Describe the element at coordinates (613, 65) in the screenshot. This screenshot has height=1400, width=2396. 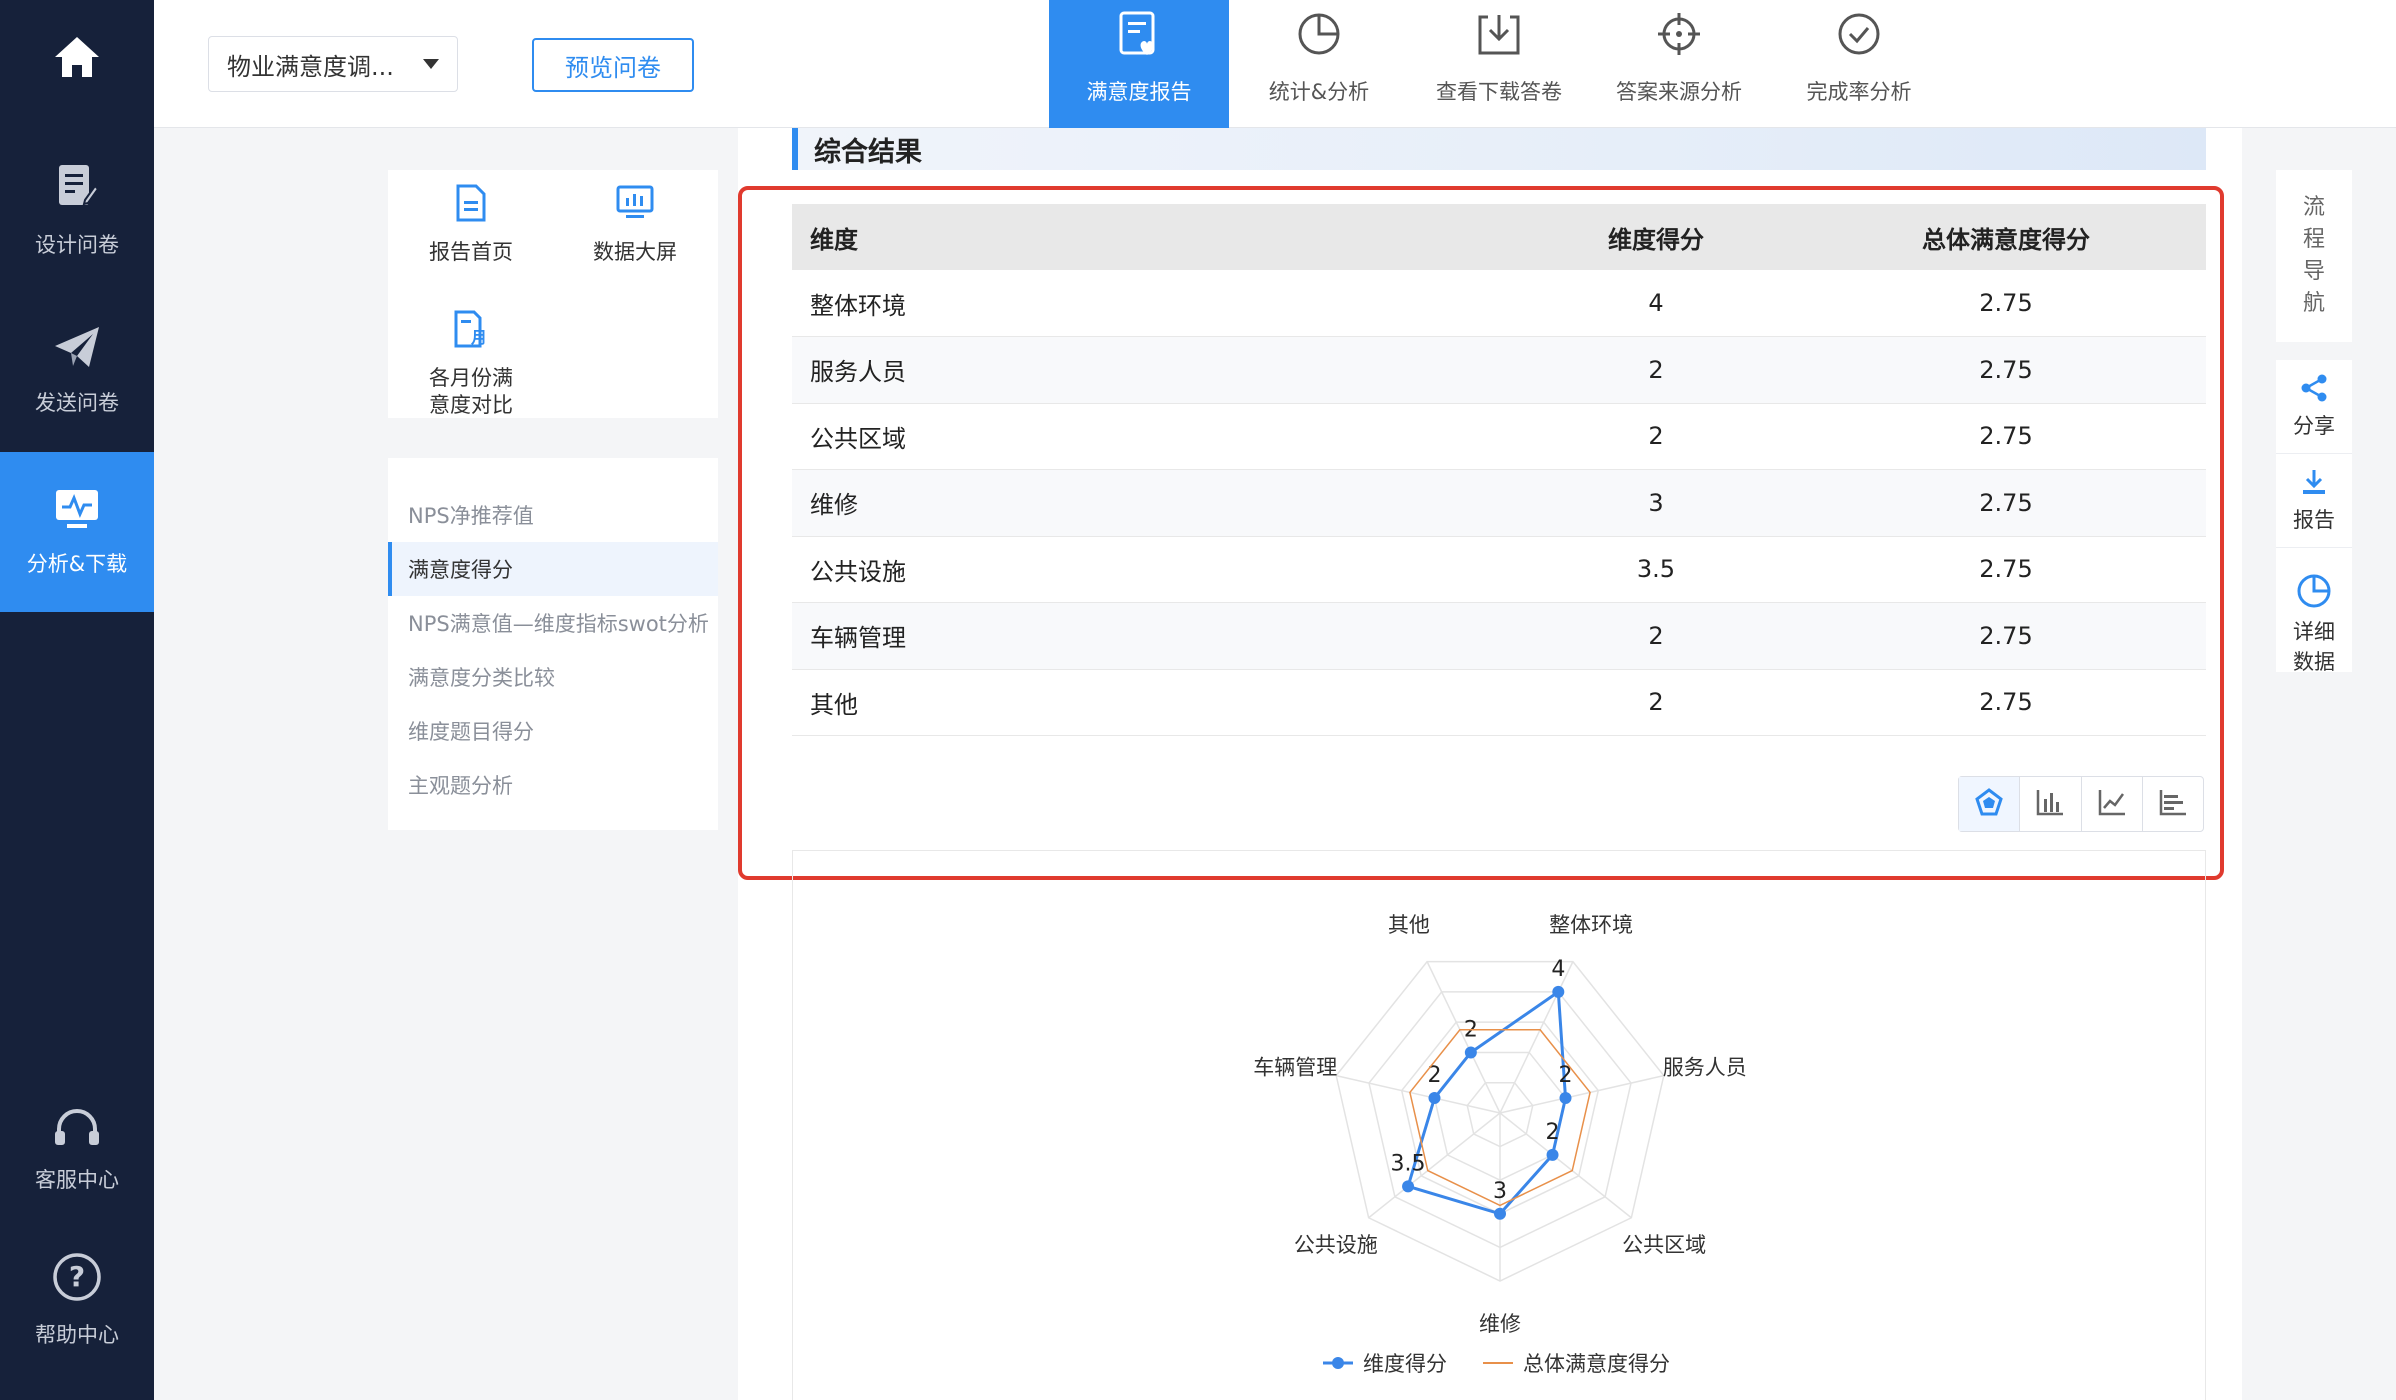
I see `preview-survey-button: 预览问卷` at that location.